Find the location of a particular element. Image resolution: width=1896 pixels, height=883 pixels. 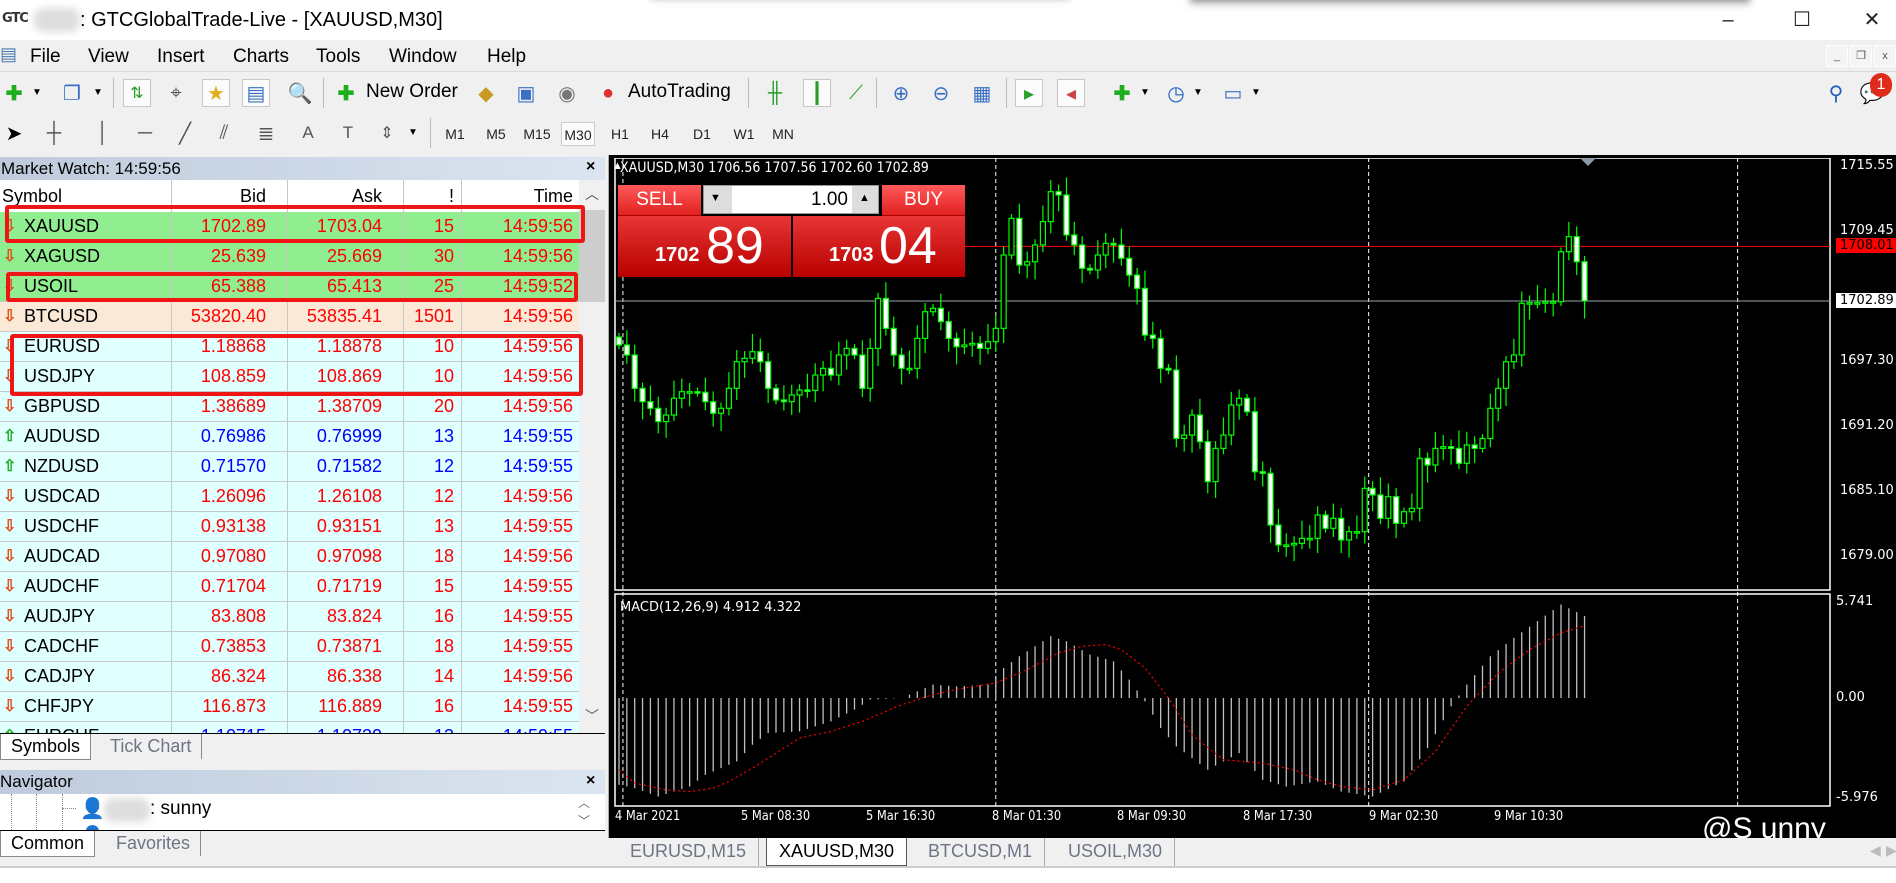

text-label-icon: T is located at coordinates (348, 133).